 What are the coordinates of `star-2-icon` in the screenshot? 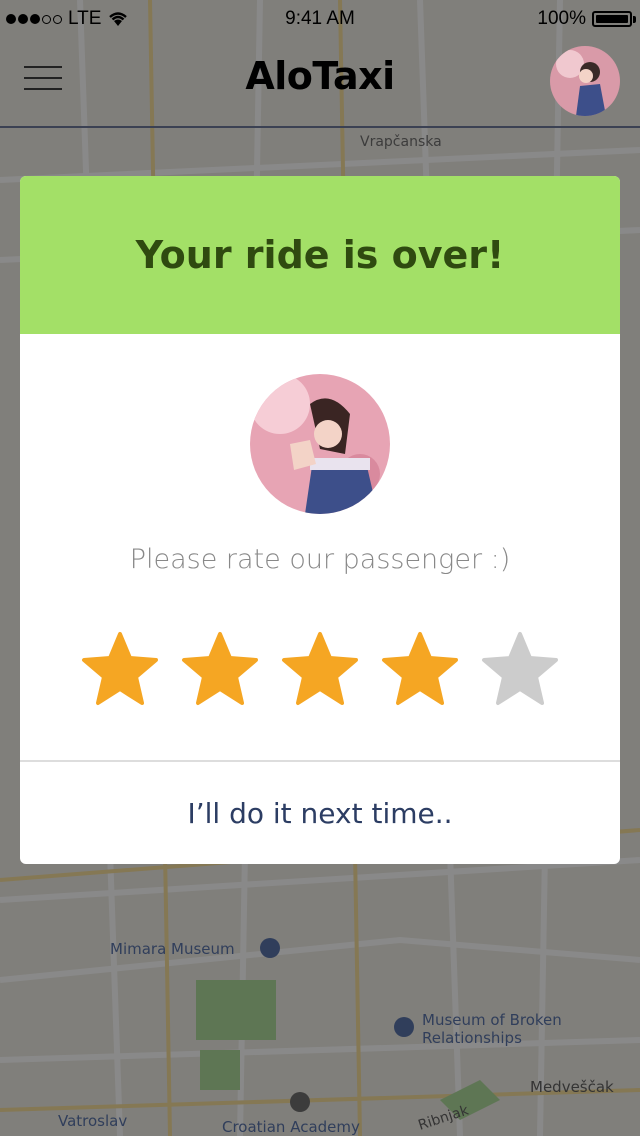 It's located at (220, 670).